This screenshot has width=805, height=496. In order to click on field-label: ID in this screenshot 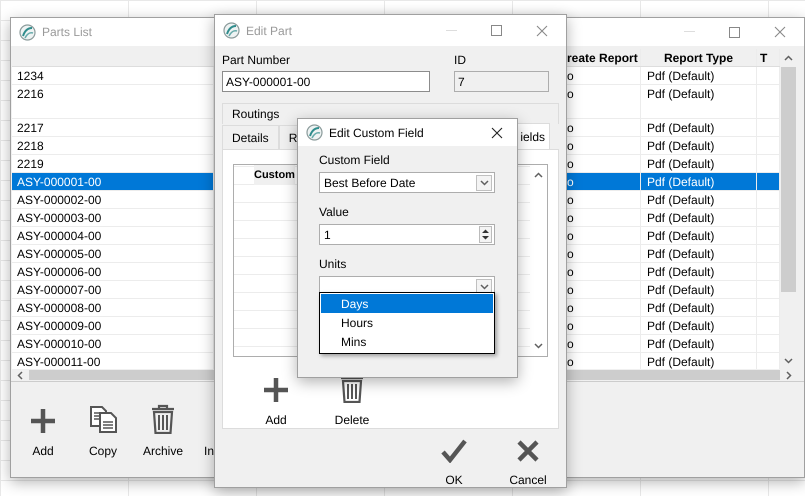, I will do `click(460, 60)`.